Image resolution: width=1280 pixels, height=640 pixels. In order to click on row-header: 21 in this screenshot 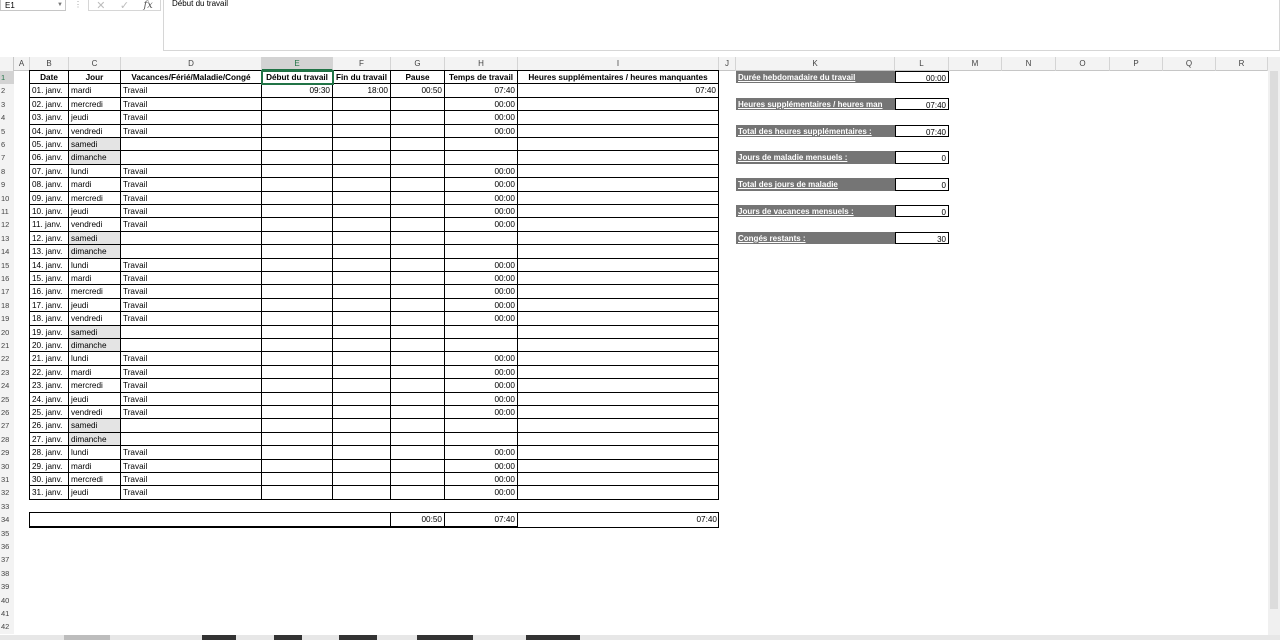, I will do `click(7, 346)`.